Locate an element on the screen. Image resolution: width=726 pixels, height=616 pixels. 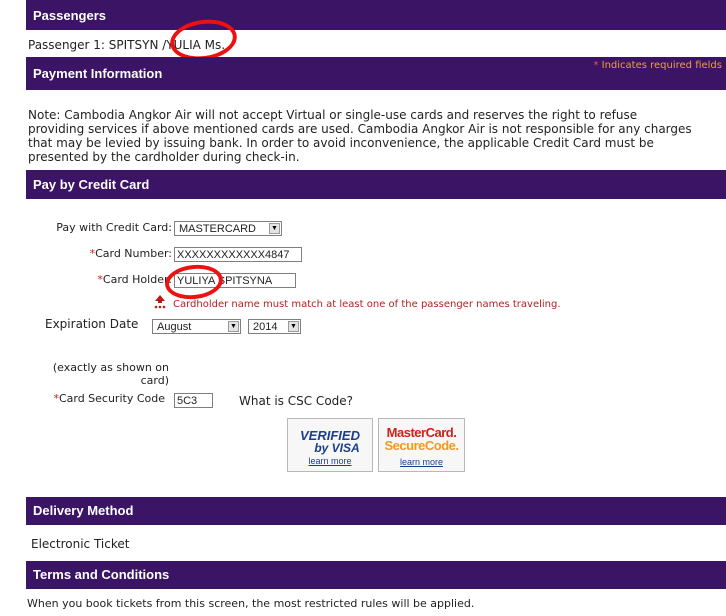
card-type-select: MASTERCARD ▼ is located at coordinates (228, 228).